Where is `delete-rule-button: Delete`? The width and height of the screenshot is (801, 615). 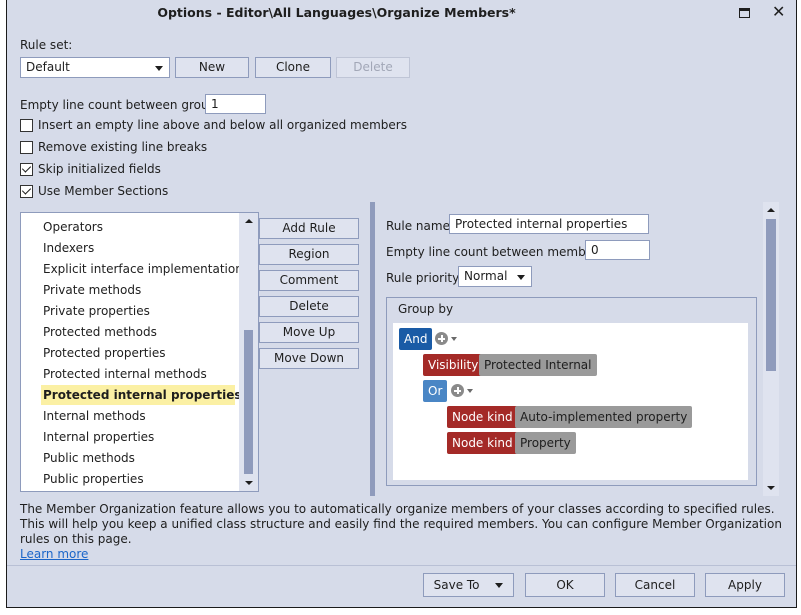 delete-rule-button: Delete is located at coordinates (309, 306).